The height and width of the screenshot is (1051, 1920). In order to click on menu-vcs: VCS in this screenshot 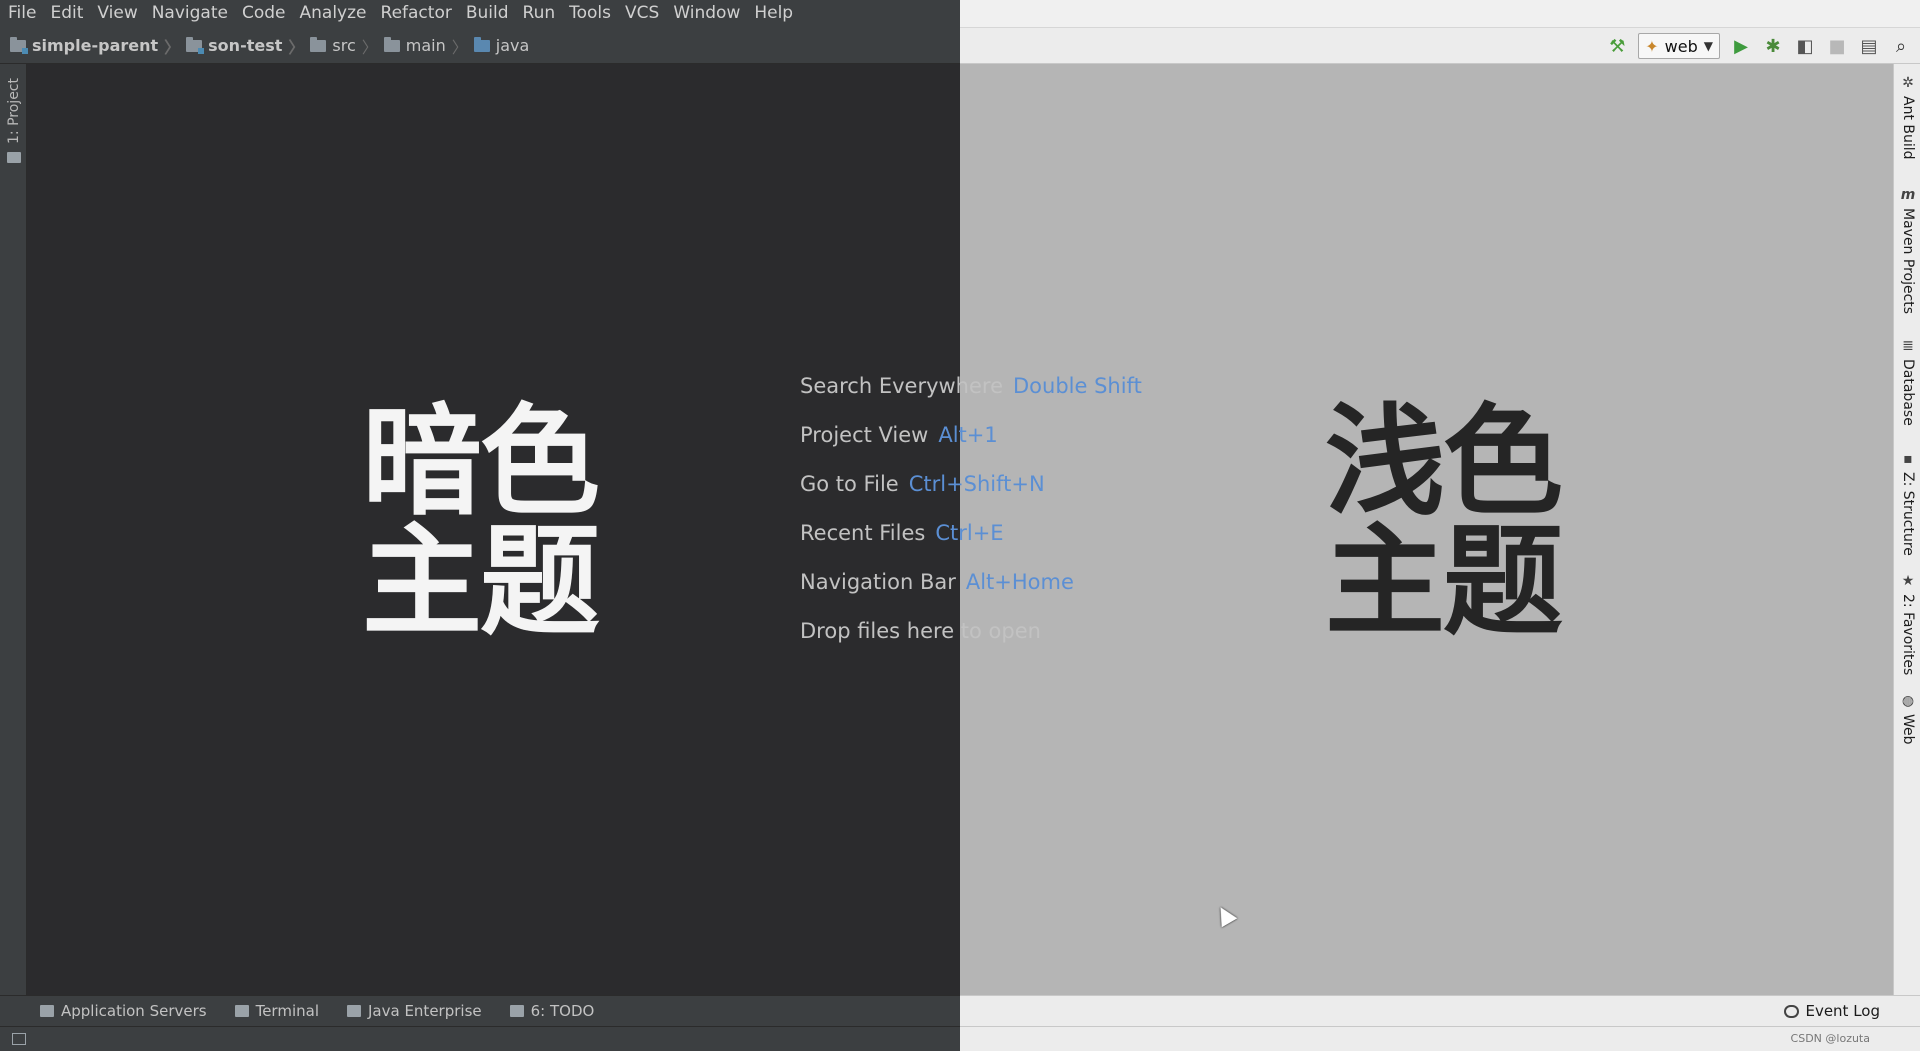, I will do `click(642, 13)`.